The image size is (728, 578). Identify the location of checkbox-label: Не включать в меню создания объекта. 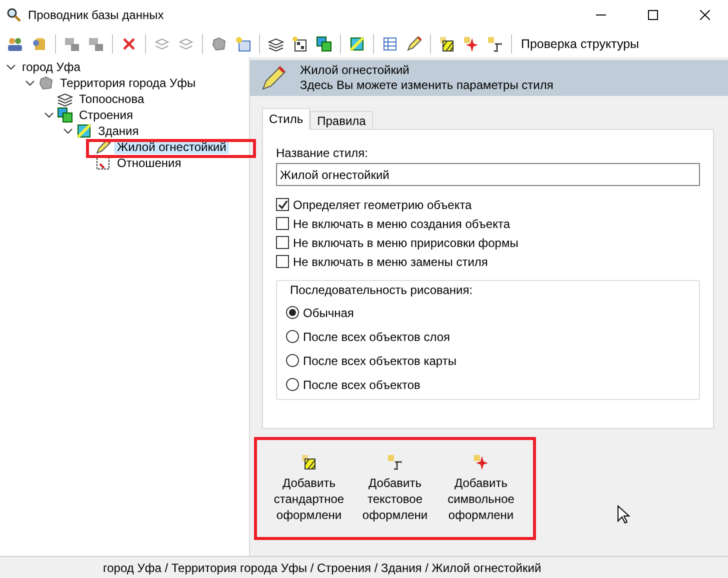
(401, 223).